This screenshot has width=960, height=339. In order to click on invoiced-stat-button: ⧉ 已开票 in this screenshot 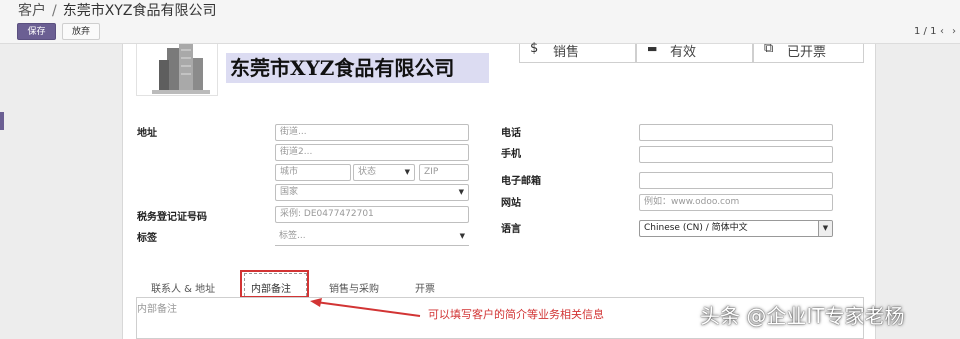, I will do `click(808, 52)`.